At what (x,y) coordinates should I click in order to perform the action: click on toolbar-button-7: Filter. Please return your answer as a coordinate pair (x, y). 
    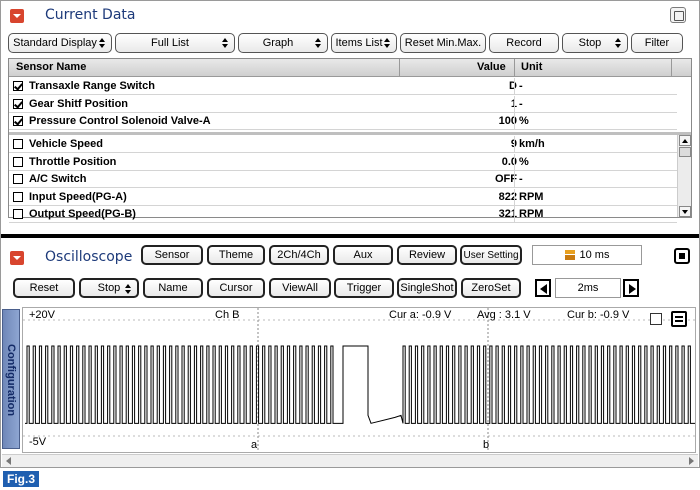
    Looking at the image, I should click on (657, 43).